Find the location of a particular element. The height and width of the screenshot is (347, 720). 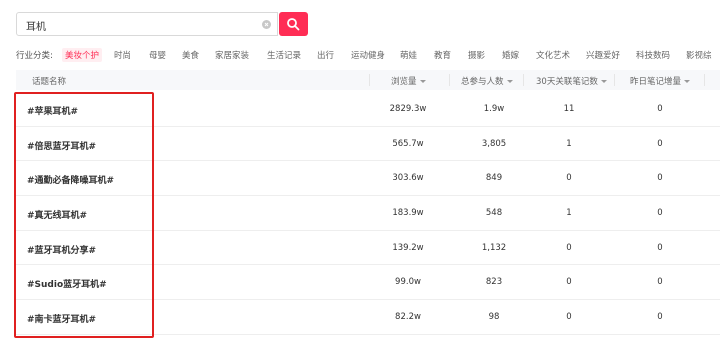

views-value: 565.7w is located at coordinates (408, 143).